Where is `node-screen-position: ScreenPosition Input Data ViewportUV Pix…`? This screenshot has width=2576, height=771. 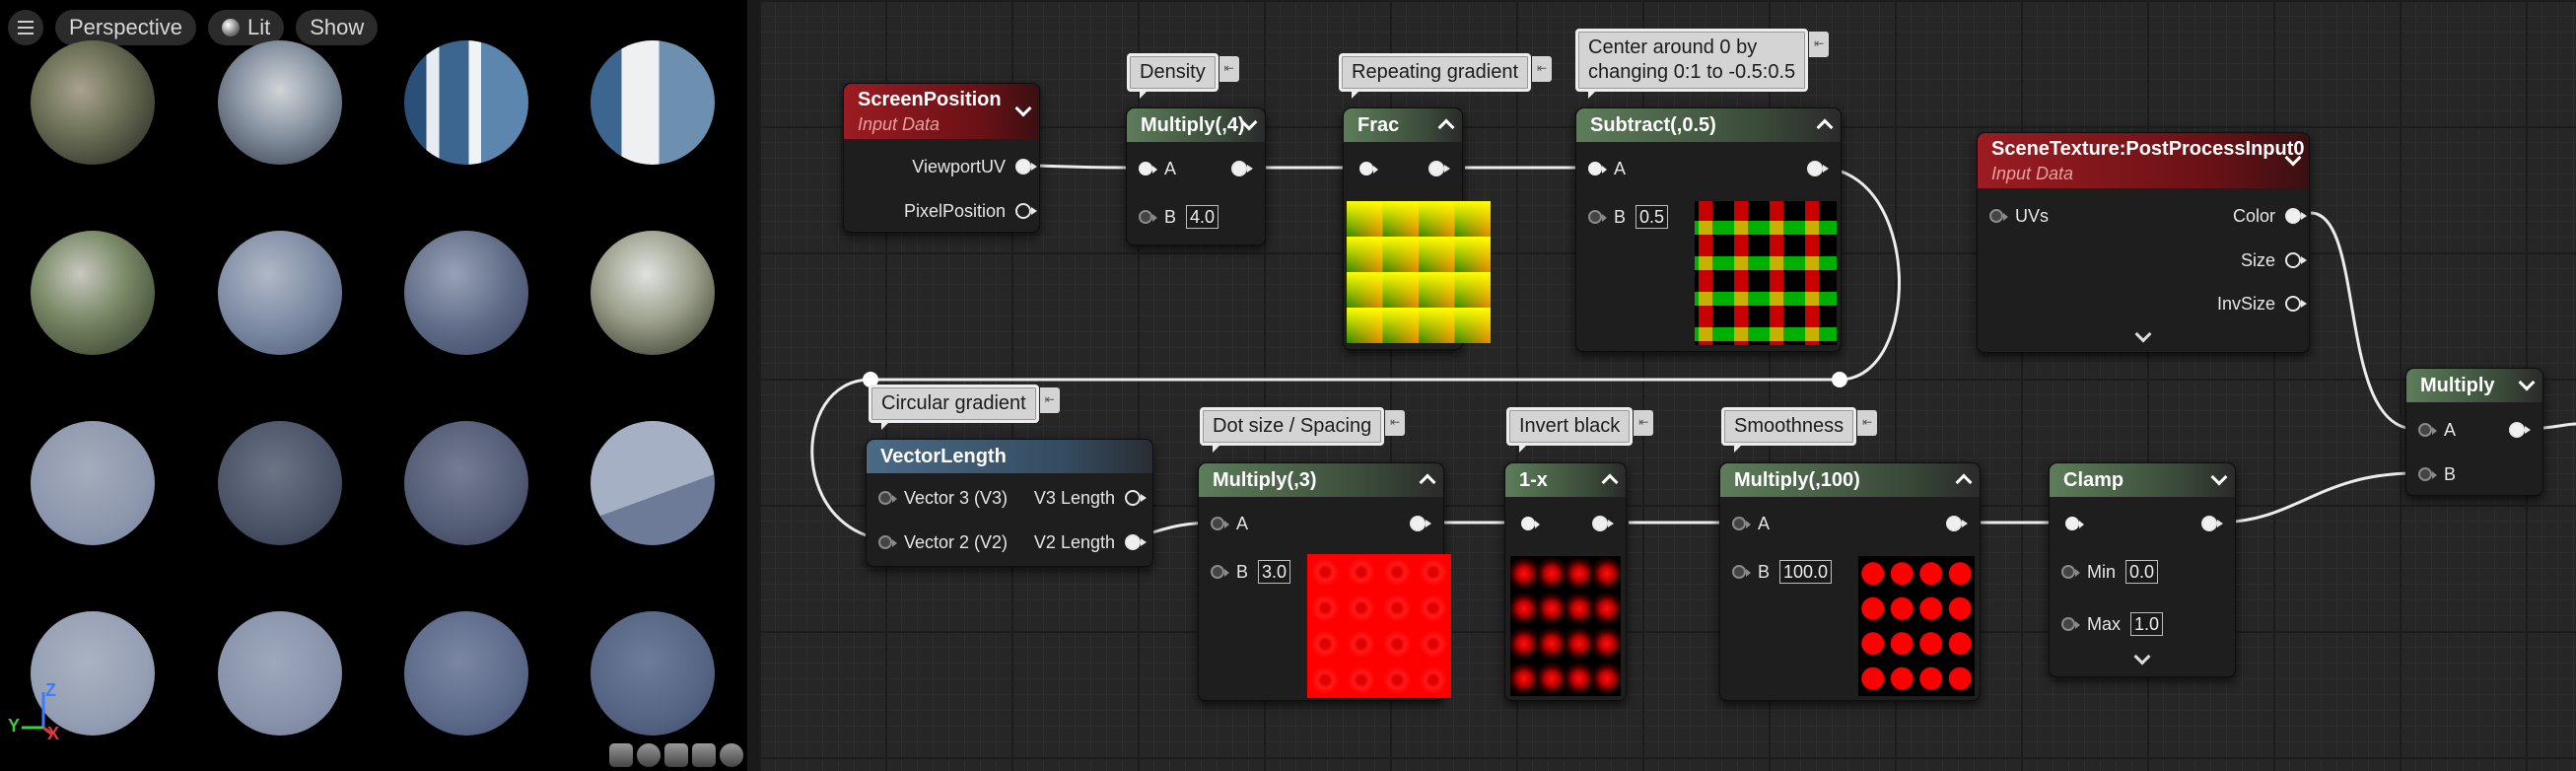 node-screen-position: ScreenPosition Input Data ViewportUV Pix… is located at coordinates (942, 158).